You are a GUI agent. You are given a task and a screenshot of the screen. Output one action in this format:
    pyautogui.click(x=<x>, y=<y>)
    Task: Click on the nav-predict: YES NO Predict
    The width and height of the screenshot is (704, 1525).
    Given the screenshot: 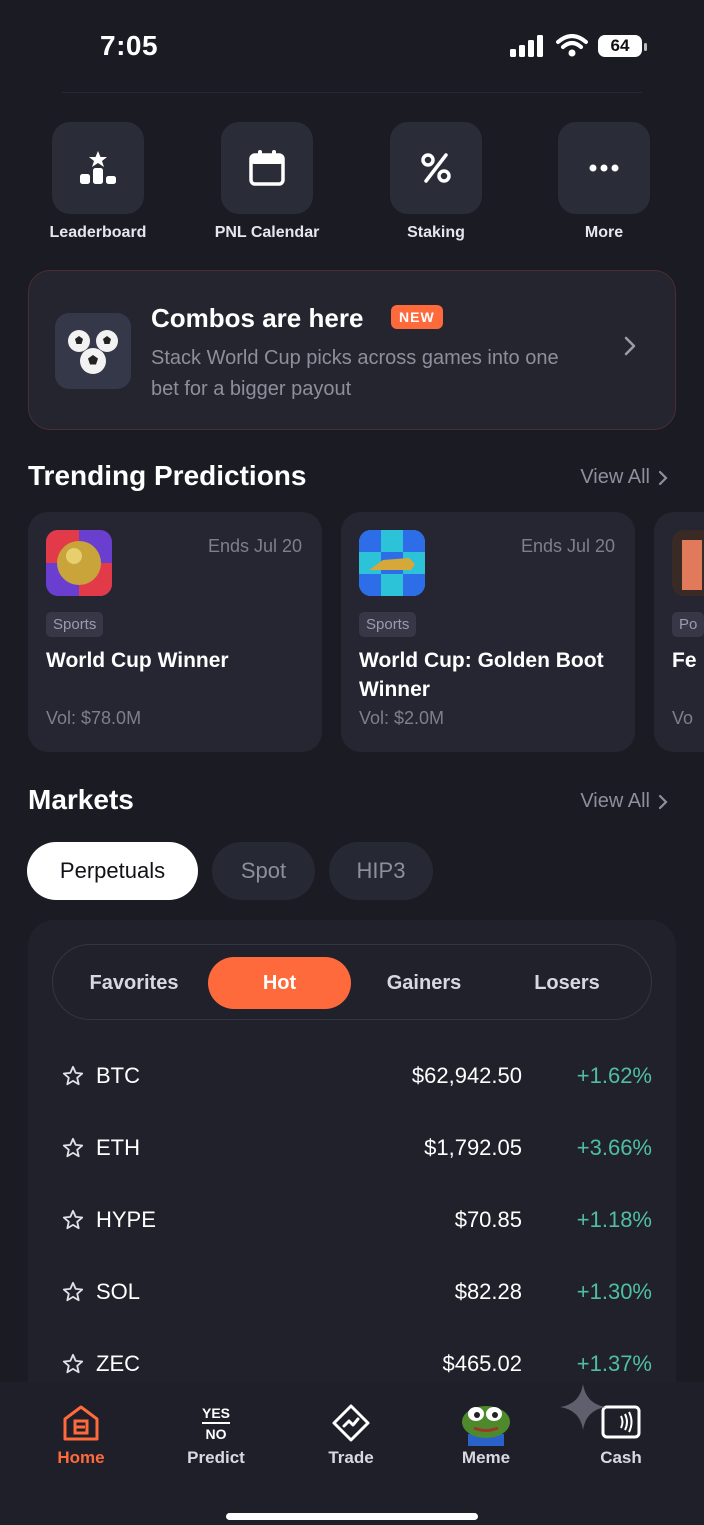 What is the action you would take?
    pyautogui.click(x=216, y=1434)
    